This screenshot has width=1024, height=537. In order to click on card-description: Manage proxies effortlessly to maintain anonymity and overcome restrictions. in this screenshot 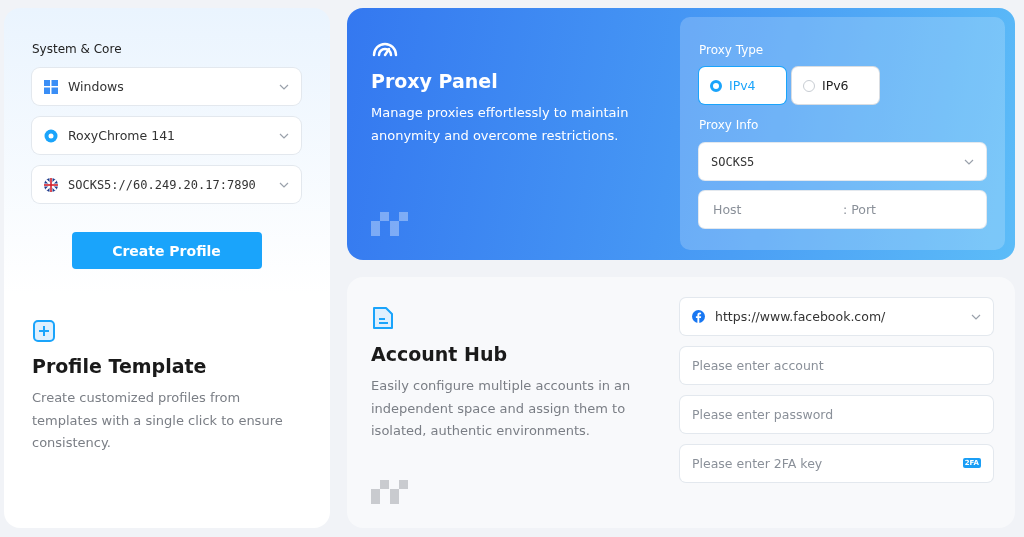, I will do `click(500, 124)`.